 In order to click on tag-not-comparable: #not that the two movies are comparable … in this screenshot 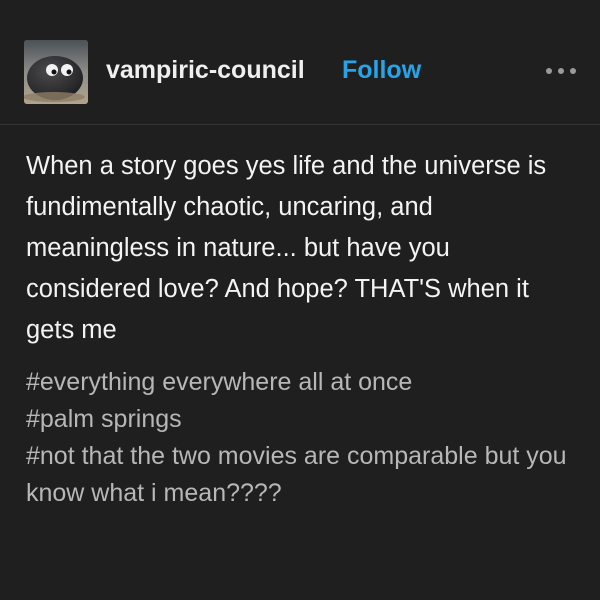, I will do `click(300, 475)`.